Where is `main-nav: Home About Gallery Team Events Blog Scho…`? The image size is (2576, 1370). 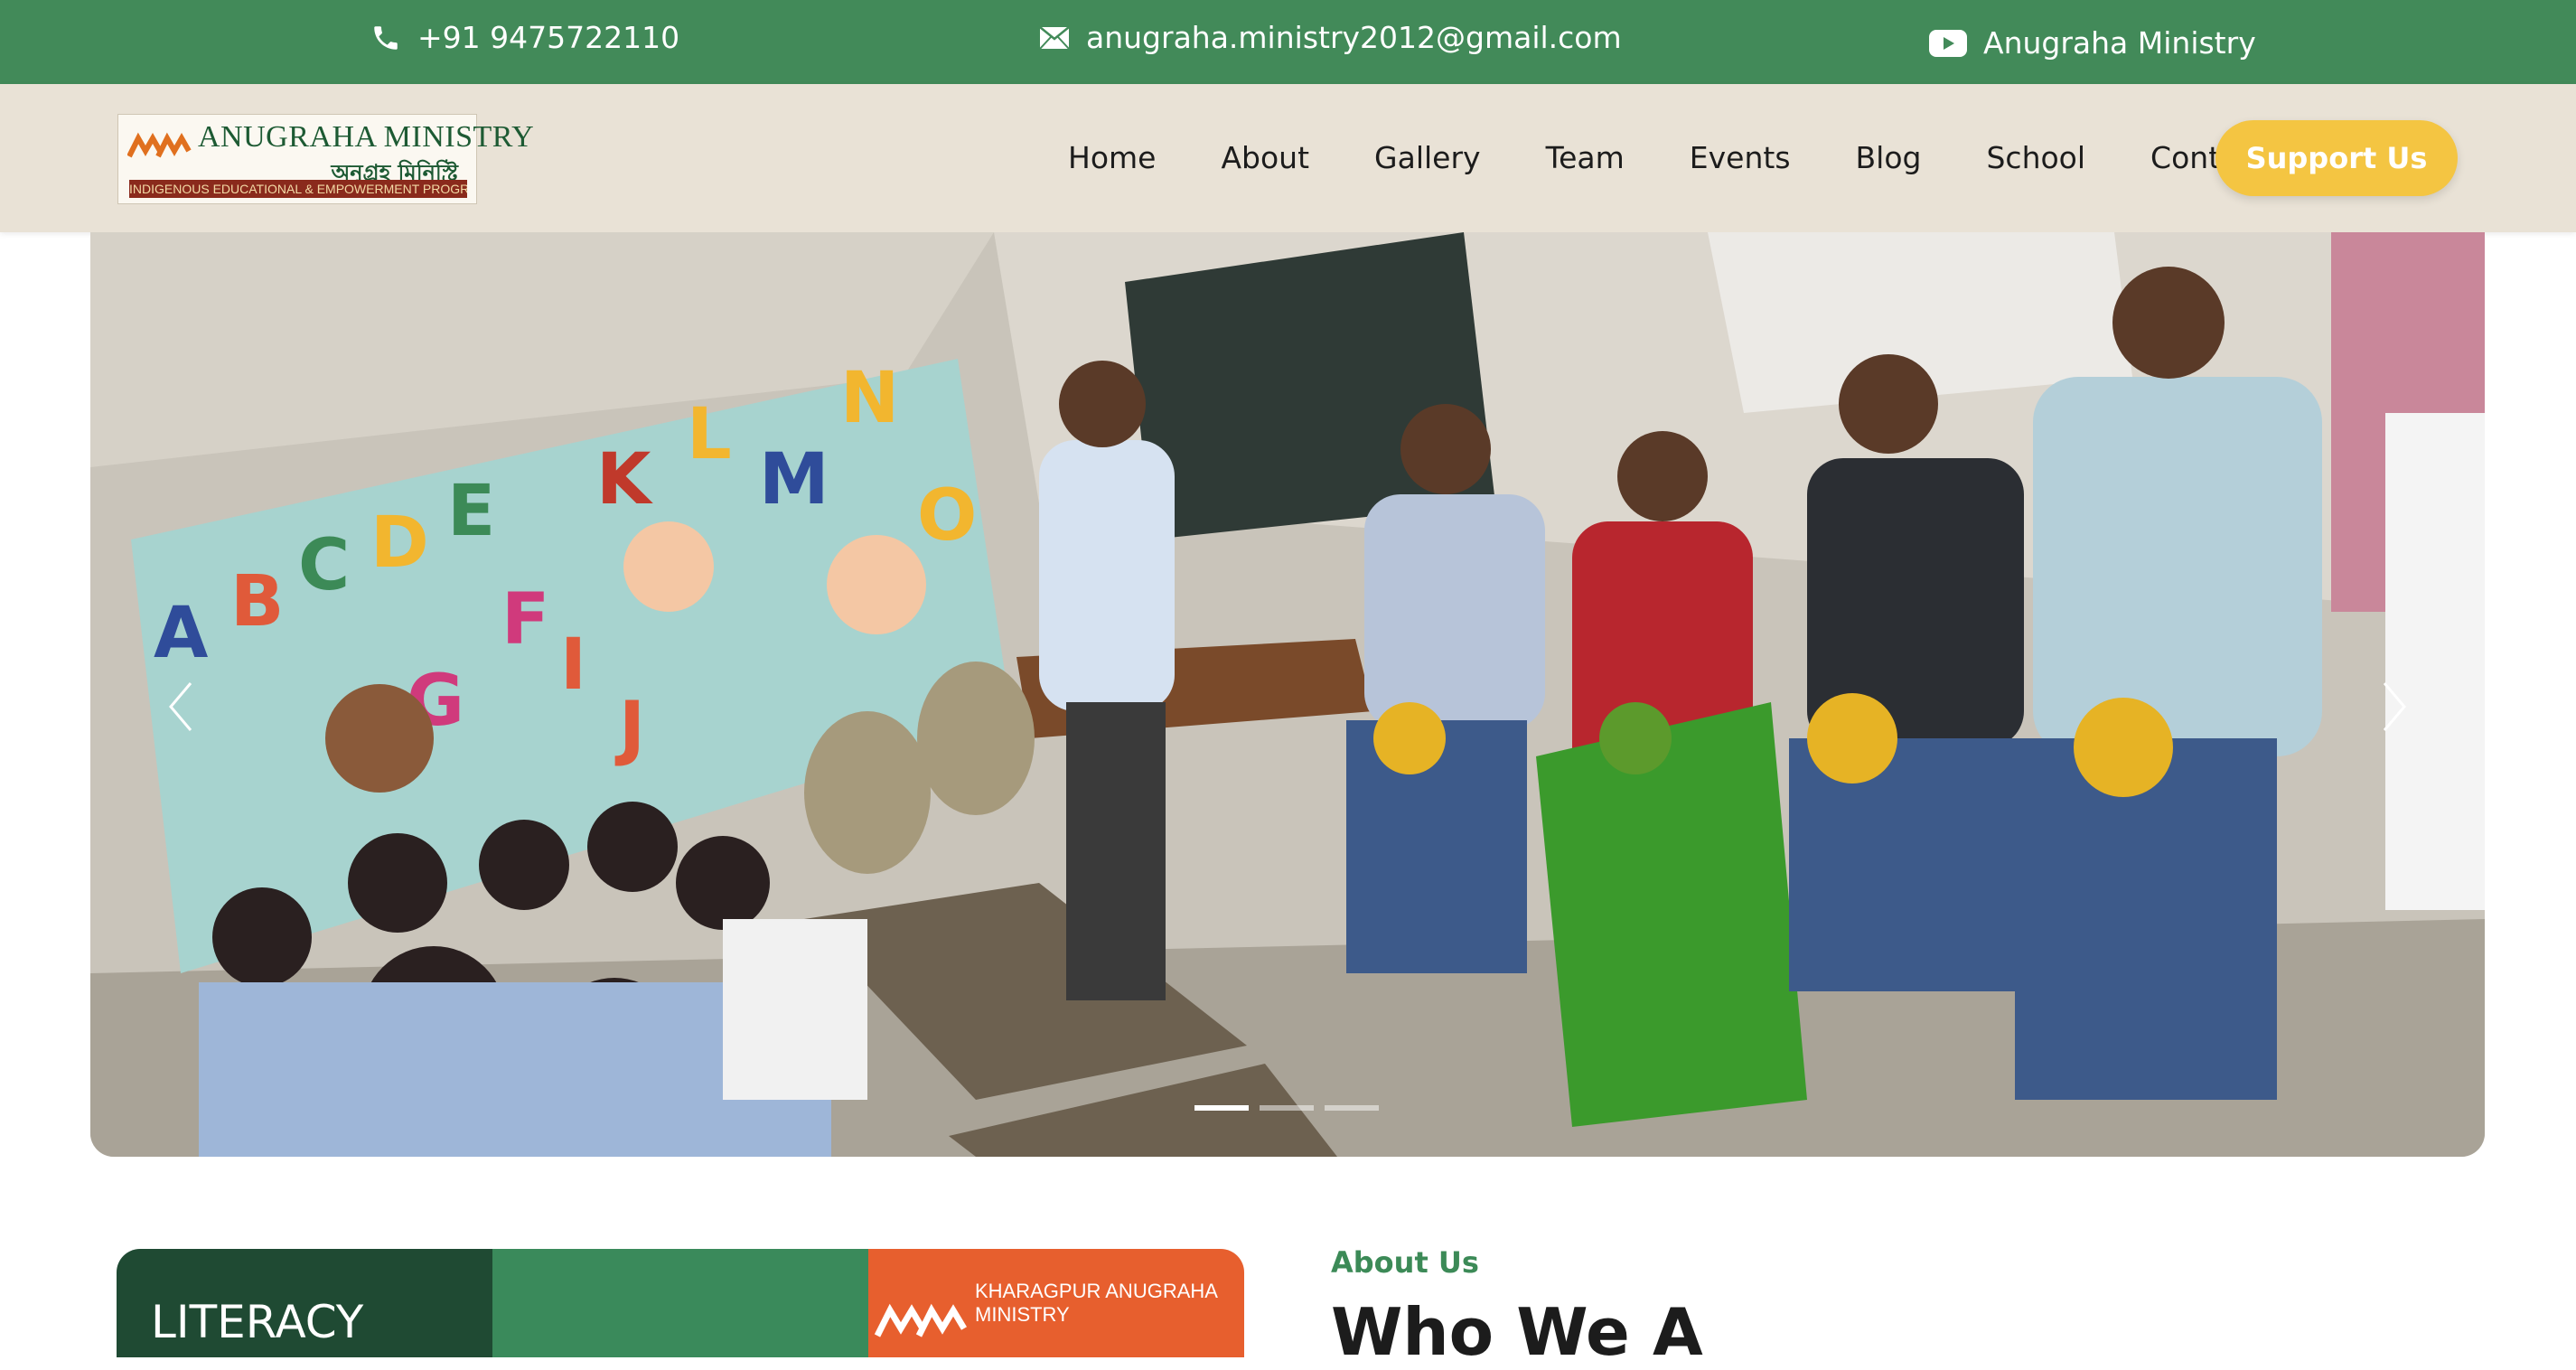 main-nav: Home About Gallery Team Events Blog Scho… is located at coordinates (1667, 157).